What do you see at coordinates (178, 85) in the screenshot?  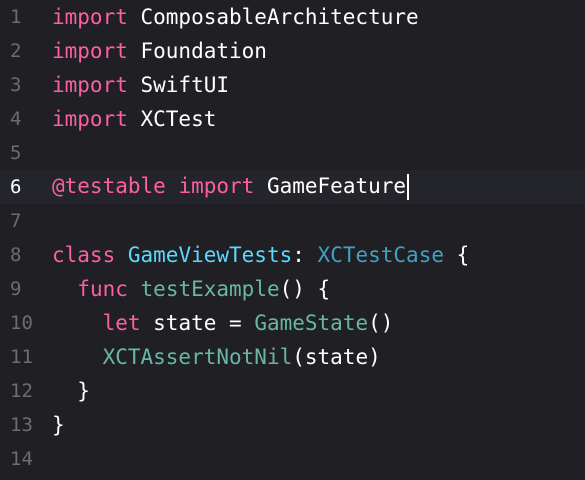 I see `code-token: SwiftUI` at bounding box center [178, 85].